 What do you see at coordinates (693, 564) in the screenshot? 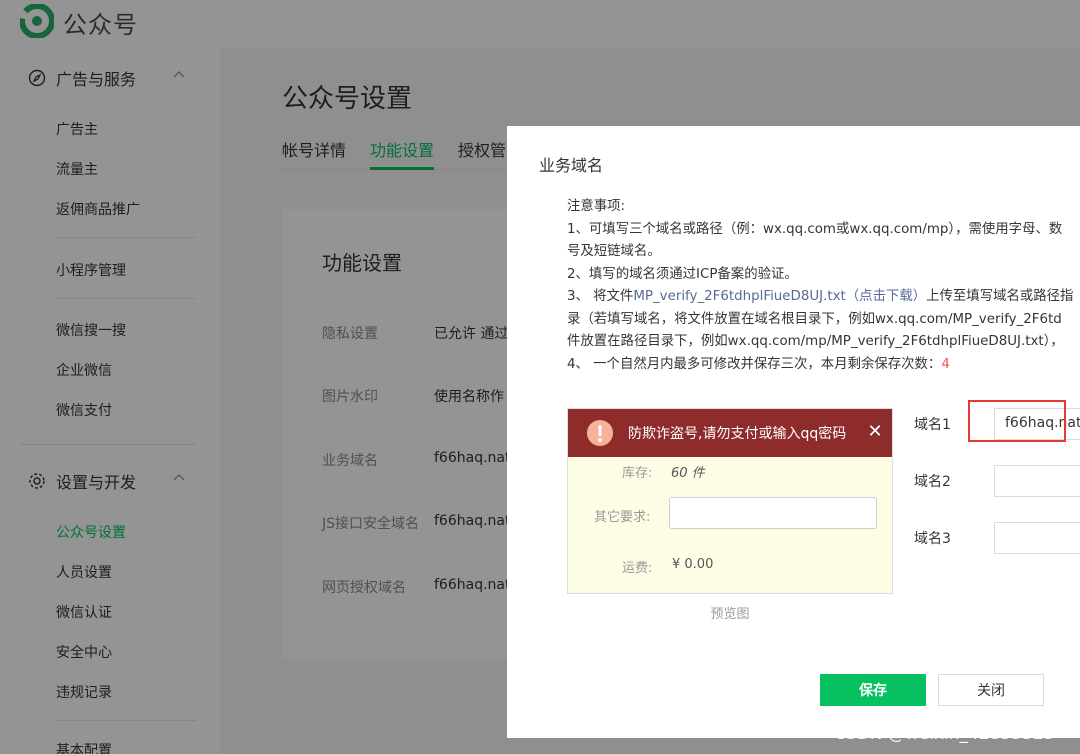
I see `shipping-value: ¥ 0.00` at bounding box center [693, 564].